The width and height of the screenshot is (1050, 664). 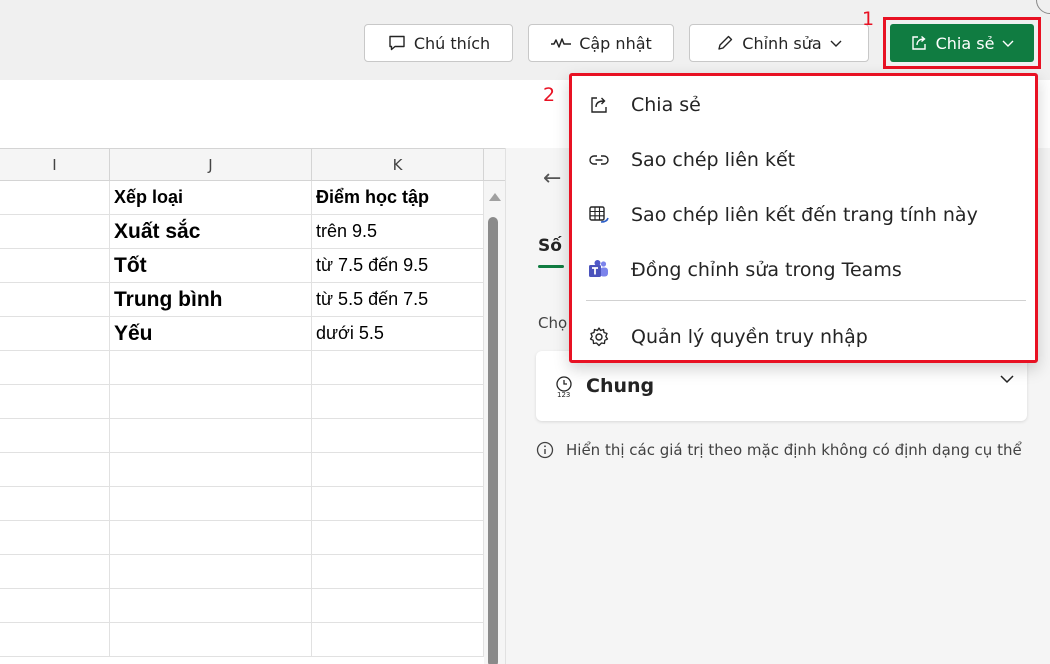 I want to click on update-button-label: Cập nhật, so click(x=615, y=43).